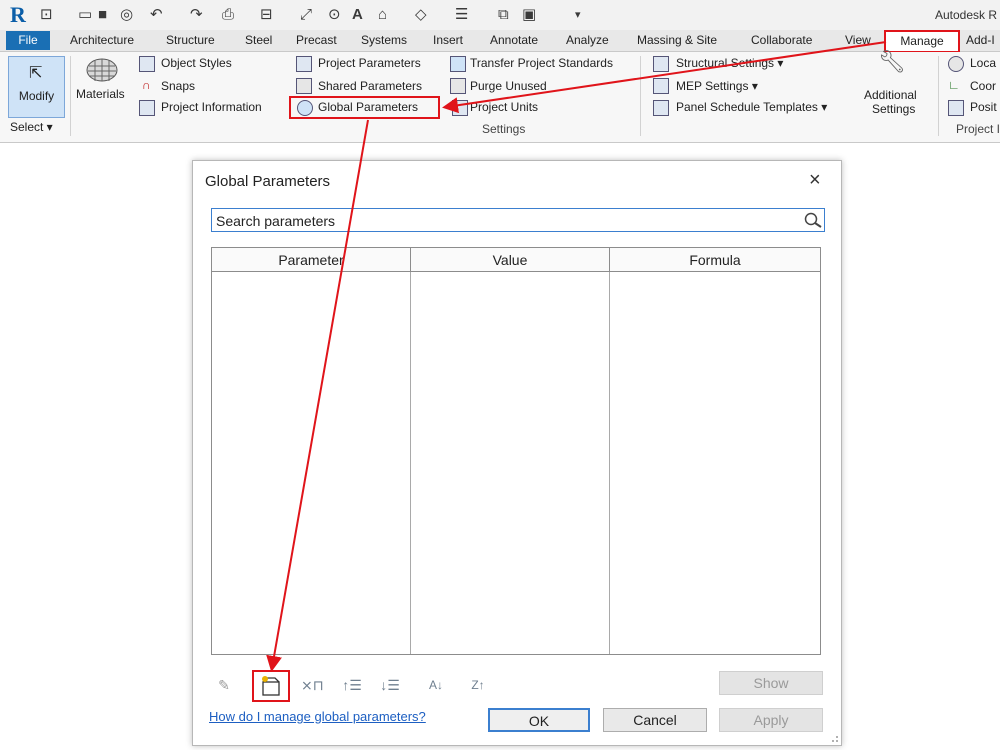  What do you see at coordinates (147, 64) in the screenshot?
I see `object-styles-icon` at bounding box center [147, 64].